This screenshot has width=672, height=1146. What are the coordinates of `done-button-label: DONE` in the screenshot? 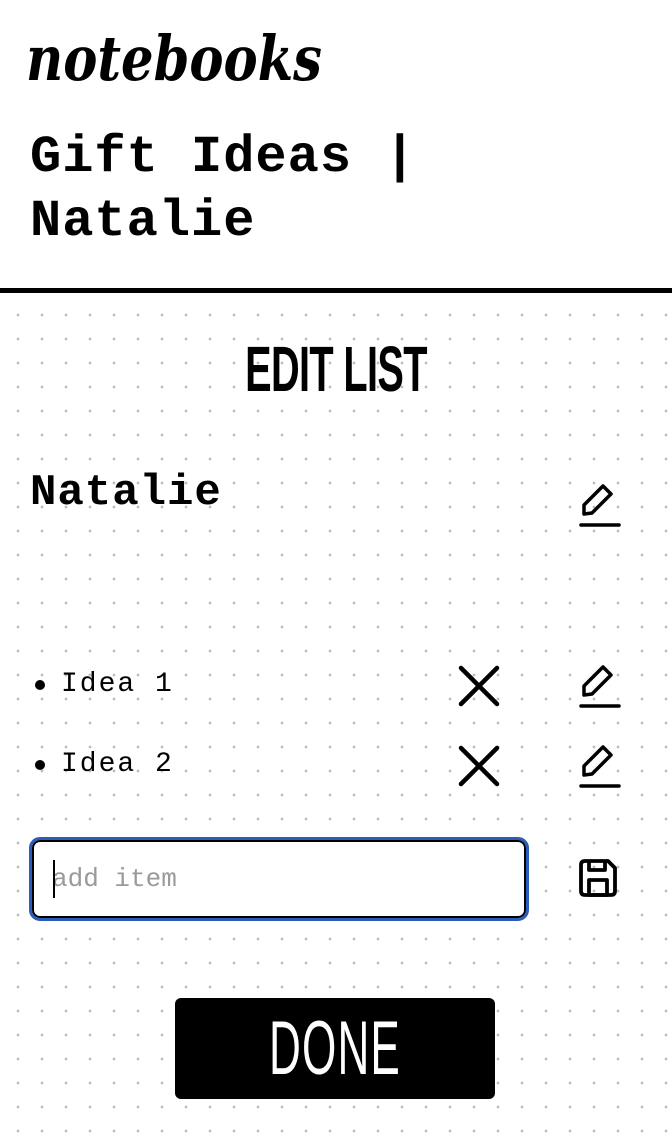 It's located at (334, 1048).